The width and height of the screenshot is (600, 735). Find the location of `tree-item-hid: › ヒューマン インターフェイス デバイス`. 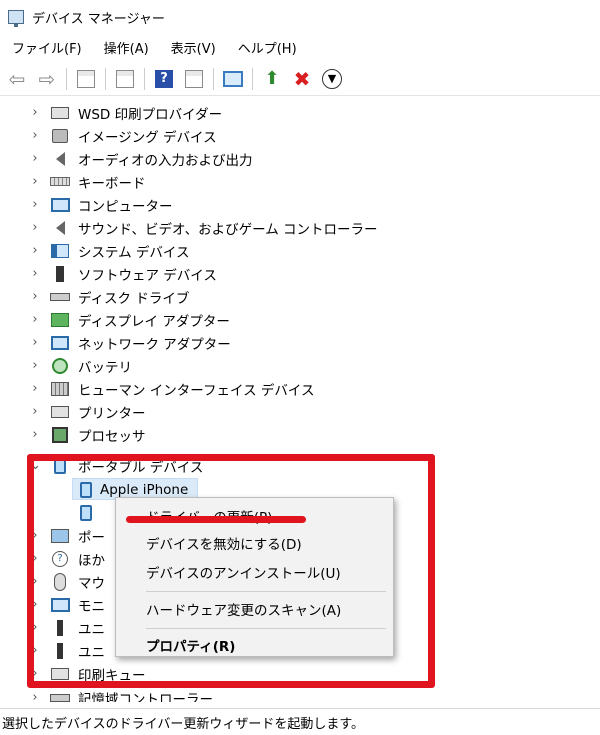

tree-item-hid: › ヒューマン インターフェイス デバイス is located at coordinates (300, 388).